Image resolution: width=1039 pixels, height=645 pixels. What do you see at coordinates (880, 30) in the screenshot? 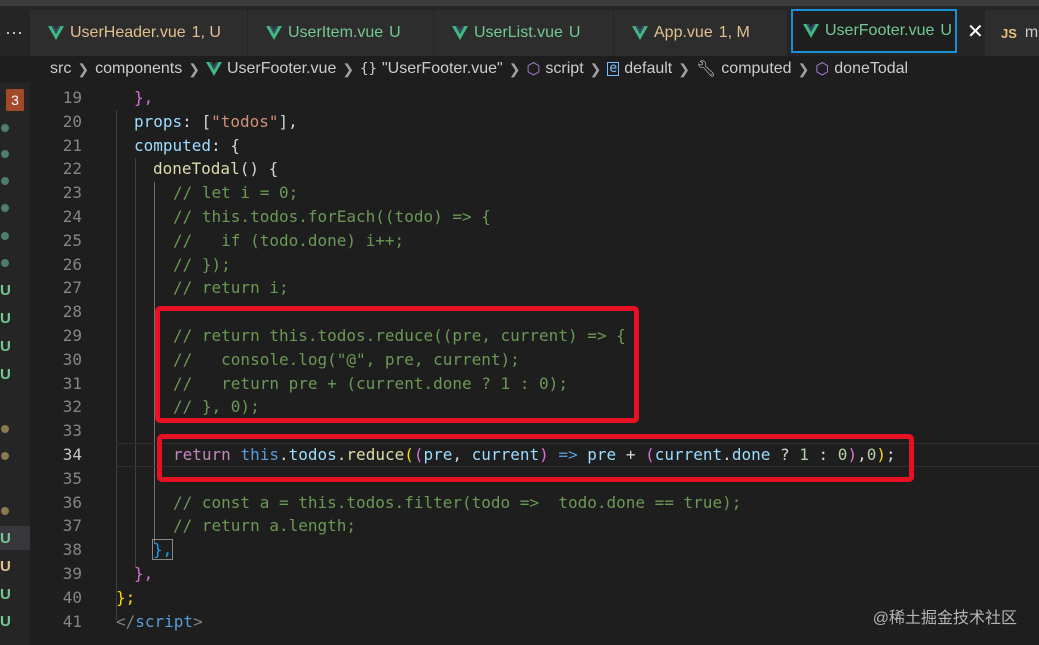
I see `tab-label: UserFooter.vue` at bounding box center [880, 30].